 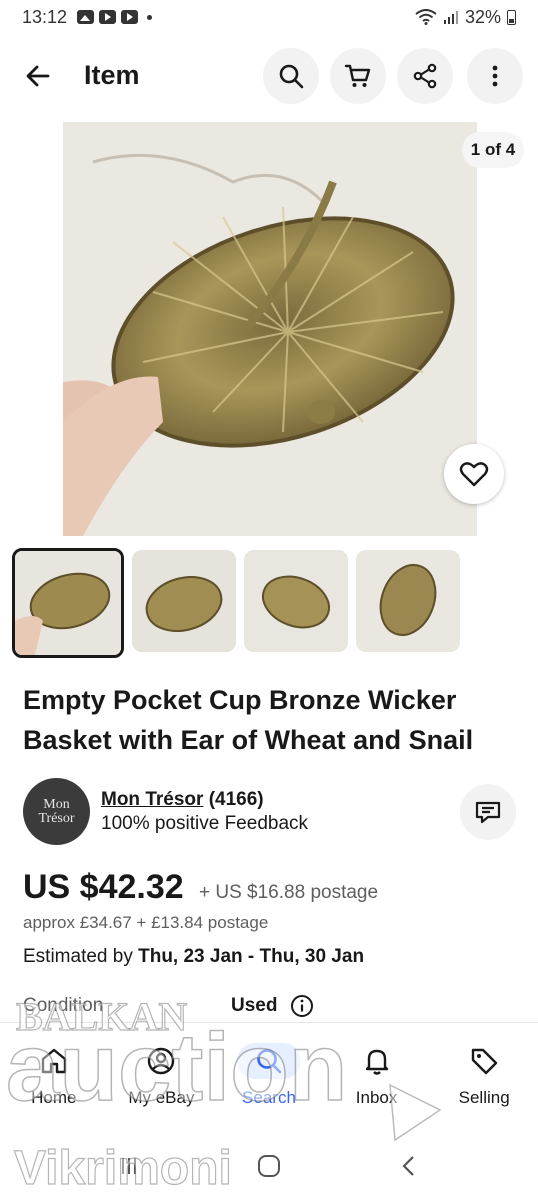 What do you see at coordinates (112, 75) in the screenshot?
I see `page-title: Item` at bounding box center [112, 75].